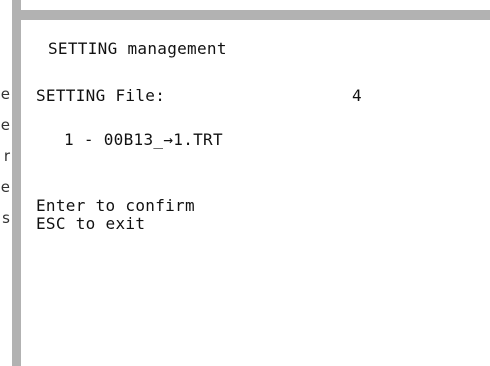  What do you see at coordinates (137, 48) in the screenshot?
I see `screen-title: SETTING management` at bounding box center [137, 48].